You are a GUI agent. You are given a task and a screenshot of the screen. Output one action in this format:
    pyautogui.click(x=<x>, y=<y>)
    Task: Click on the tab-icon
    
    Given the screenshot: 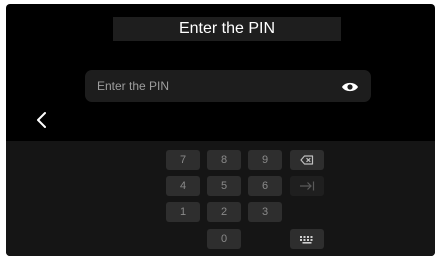 What is the action you would take?
    pyautogui.click(x=307, y=186)
    